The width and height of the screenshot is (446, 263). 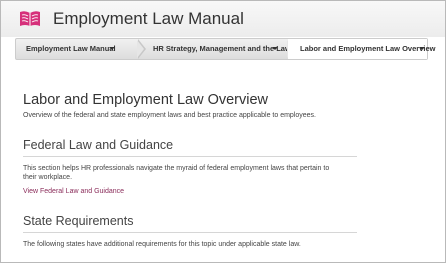 I want to click on breadcrumb-label: Labor and Employment Law Overview, so click(x=368, y=48).